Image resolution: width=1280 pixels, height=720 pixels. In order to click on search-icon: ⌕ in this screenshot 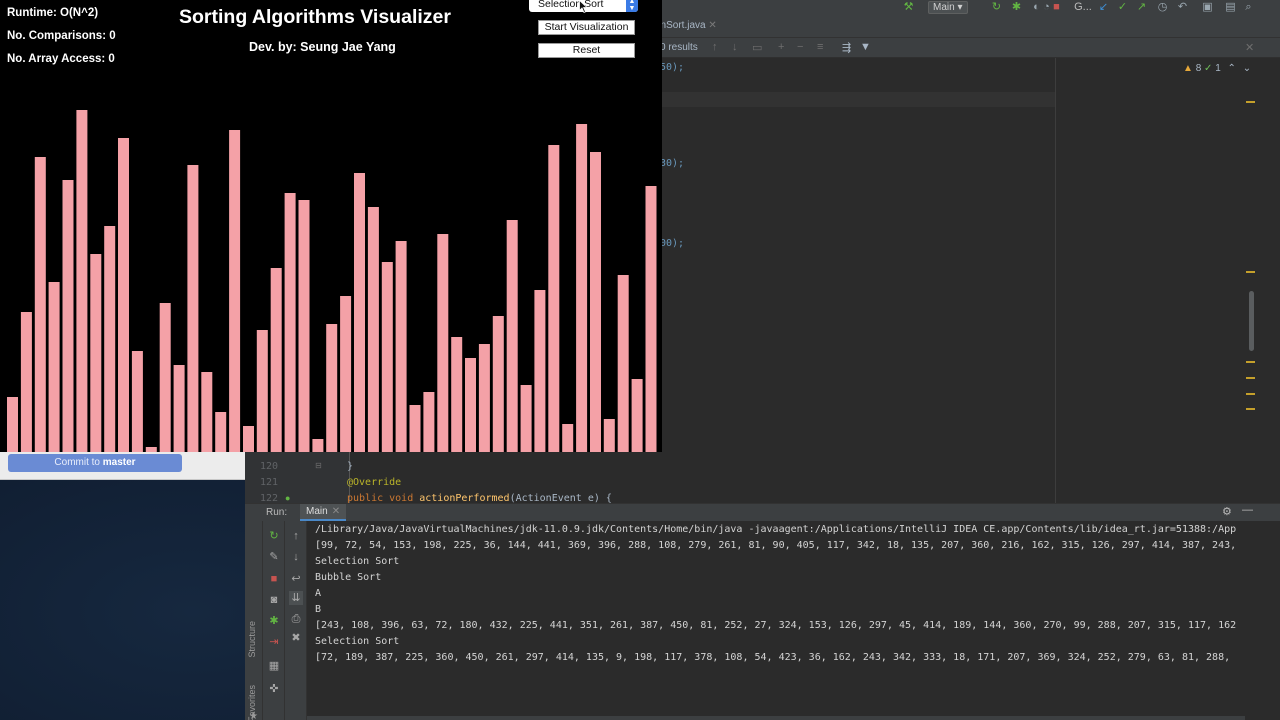, I will do `click(1248, 7)`.